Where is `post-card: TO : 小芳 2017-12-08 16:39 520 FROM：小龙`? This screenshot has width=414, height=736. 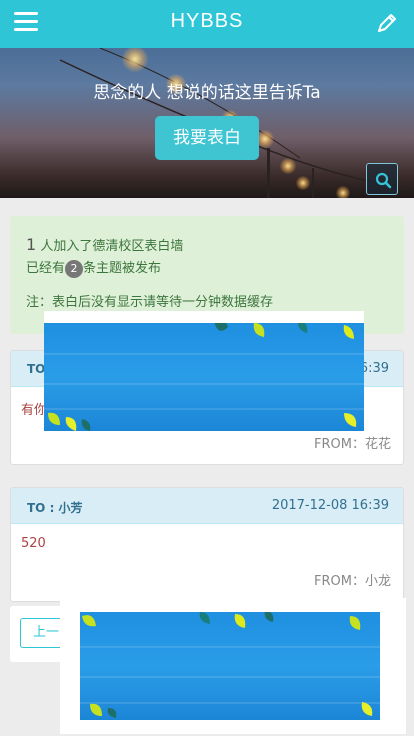 post-card: TO : 小芳 2017-12-08 16:39 520 FROM：小龙 is located at coordinates (207, 544).